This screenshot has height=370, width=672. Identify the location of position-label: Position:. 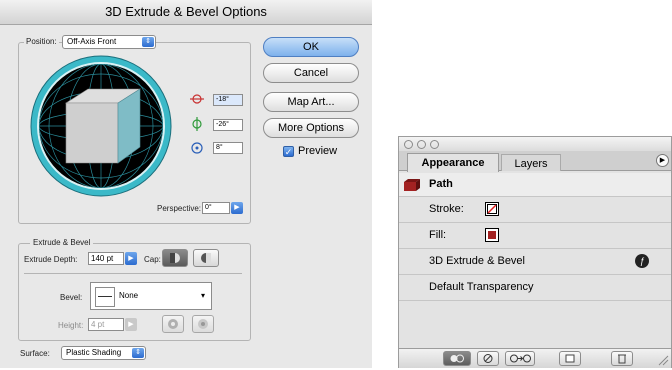
(41, 41).